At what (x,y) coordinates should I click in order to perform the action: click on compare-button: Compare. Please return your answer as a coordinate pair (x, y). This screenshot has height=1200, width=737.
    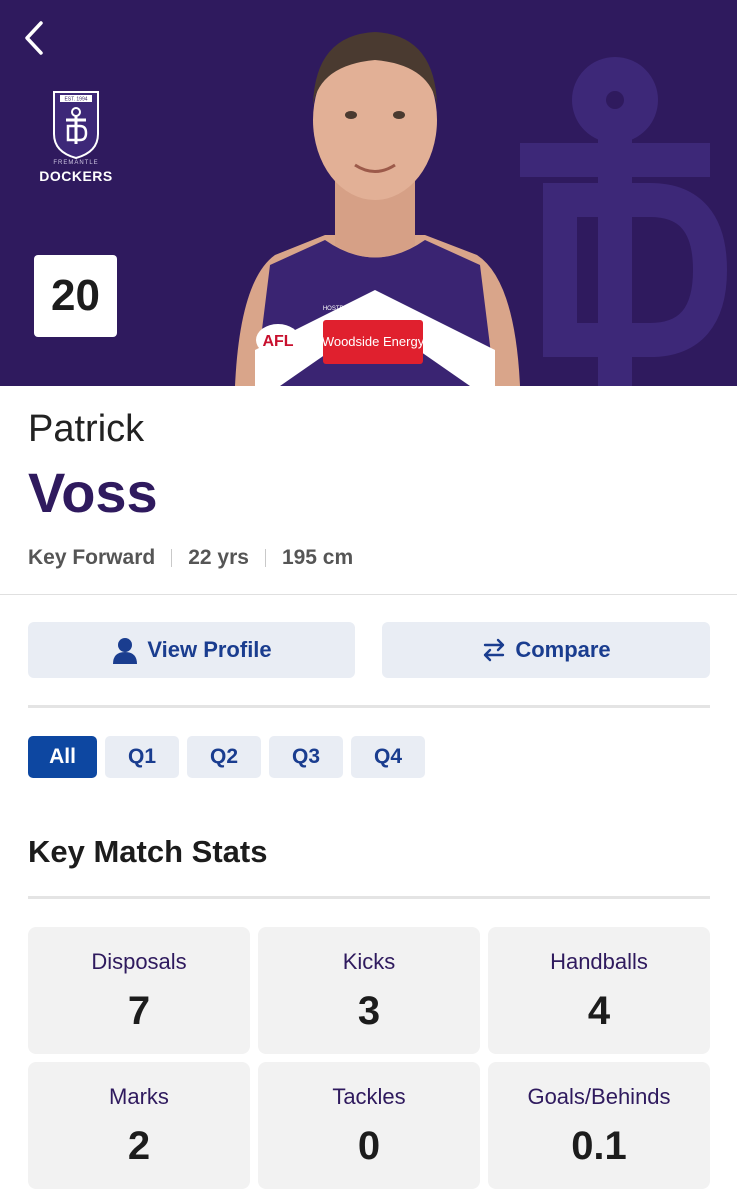
    Looking at the image, I should click on (546, 650).